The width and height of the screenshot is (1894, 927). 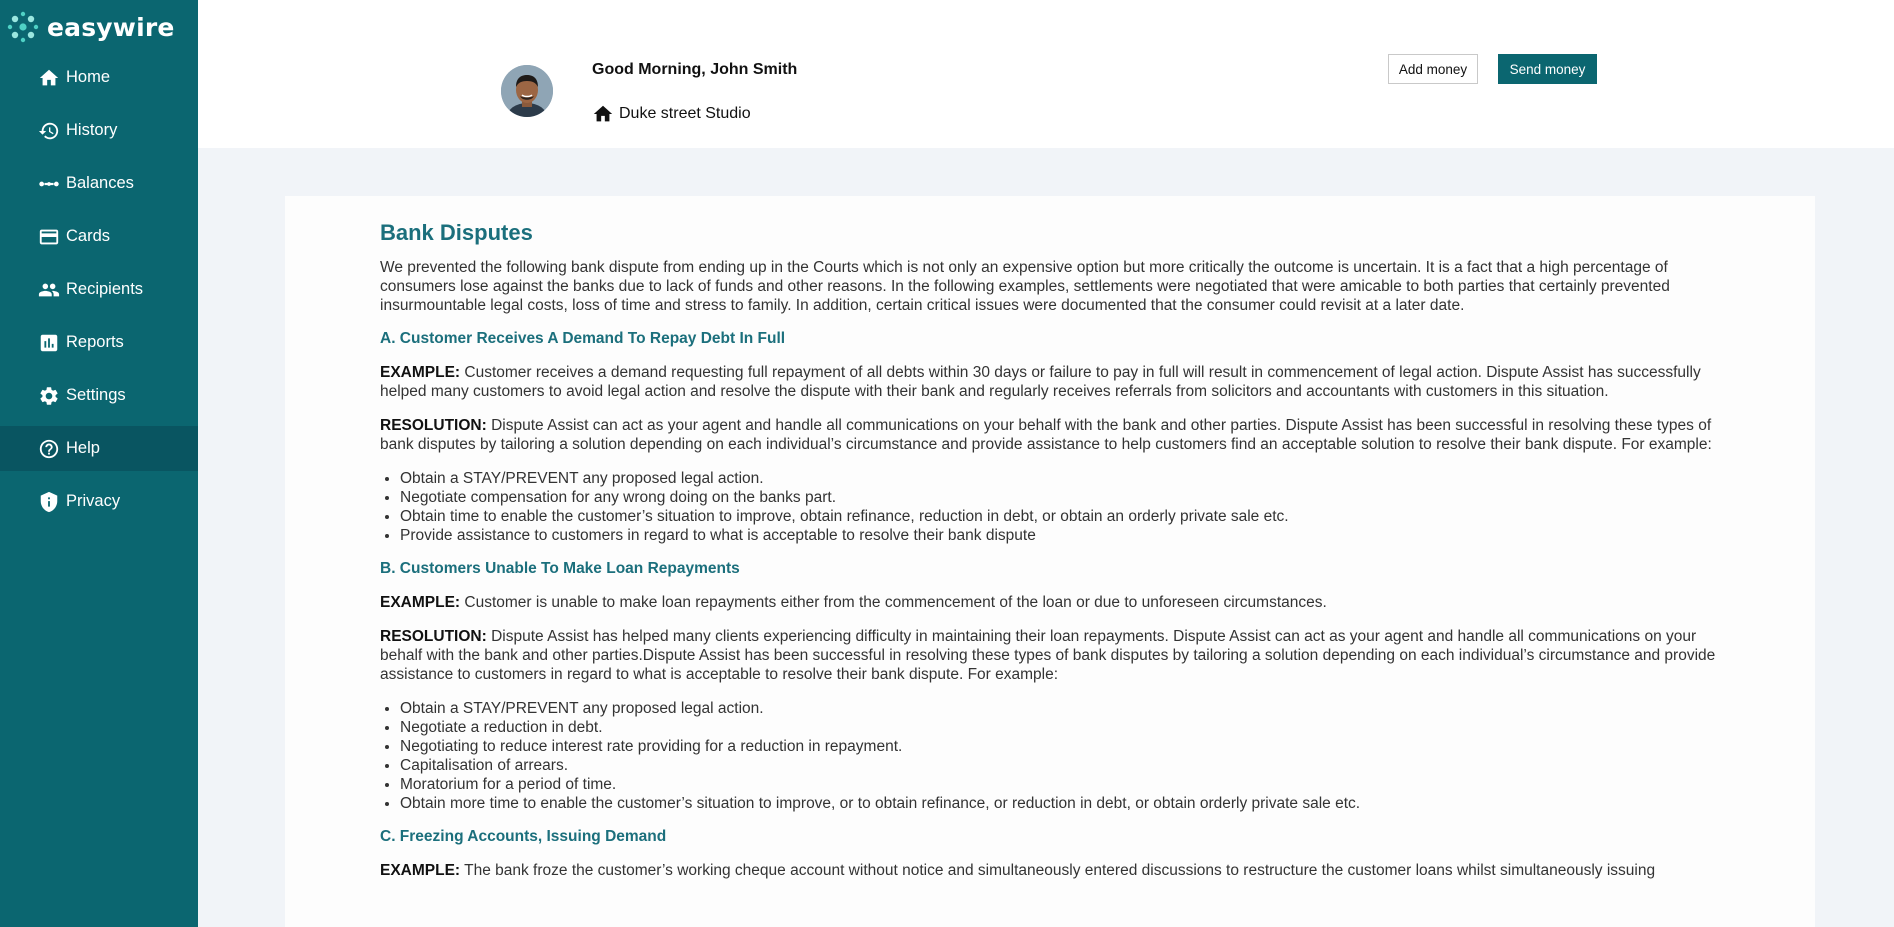 I want to click on sidebar-item-privacy: Privacy, so click(x=99, y=501).